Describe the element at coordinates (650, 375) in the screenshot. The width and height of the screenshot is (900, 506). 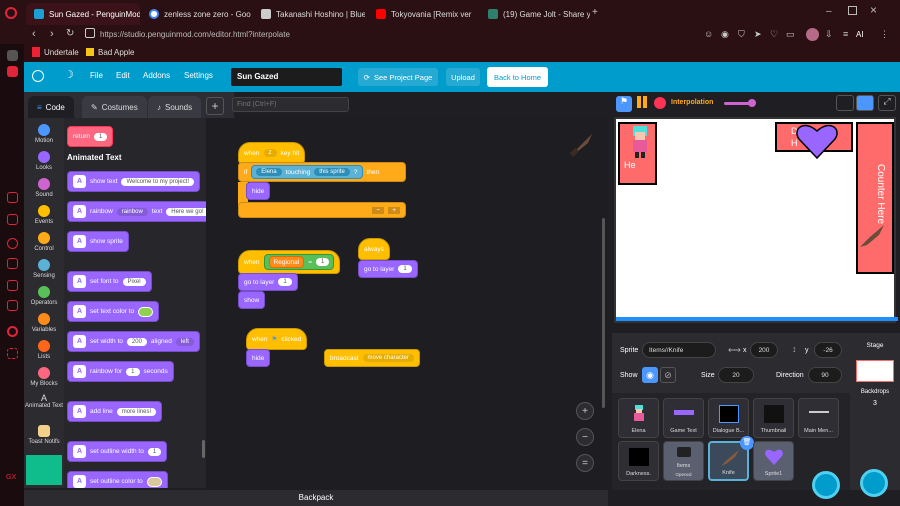
I see `show-visible-button: ◉` at that location.